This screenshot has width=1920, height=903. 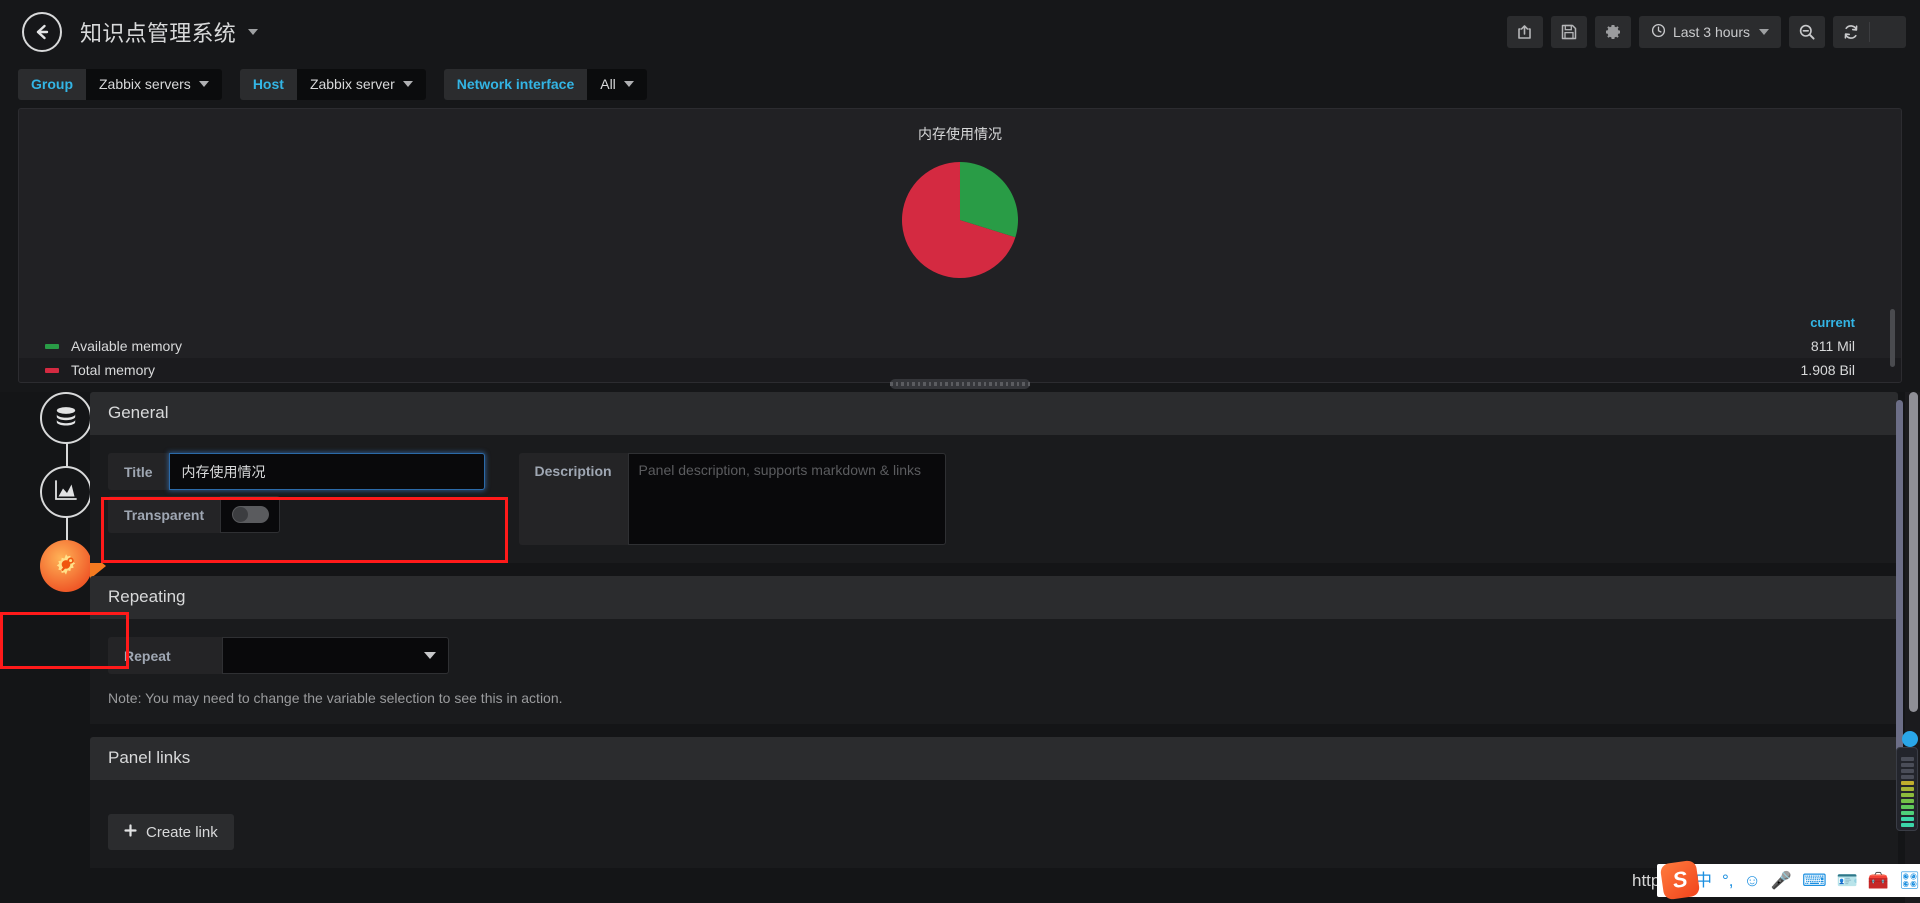 I want to click on dashboard-settings-button, so click(x=1612, y=31).